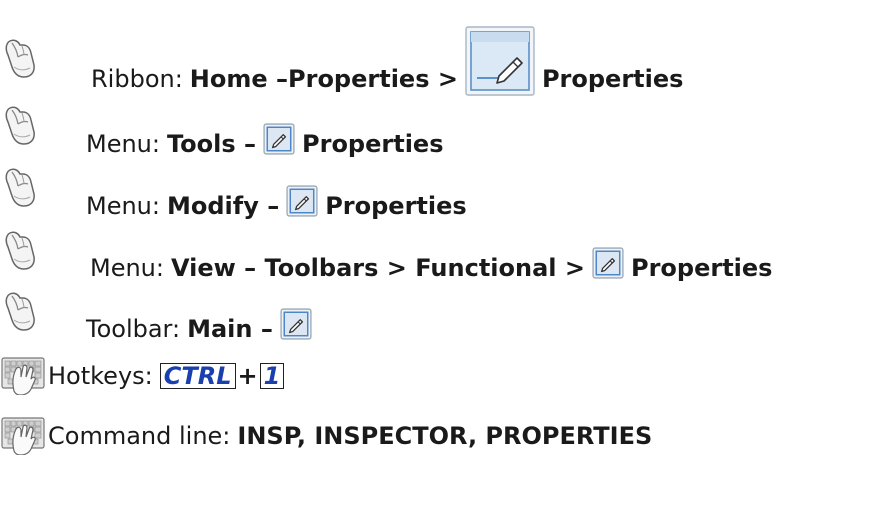 Image resolution: width=873 pixels, height=509 pixels. What do you see at coordinates (323, 79) in the screenshot?
I see `ribbon-path: Home –Properties >` at bounding box center [323, 79].